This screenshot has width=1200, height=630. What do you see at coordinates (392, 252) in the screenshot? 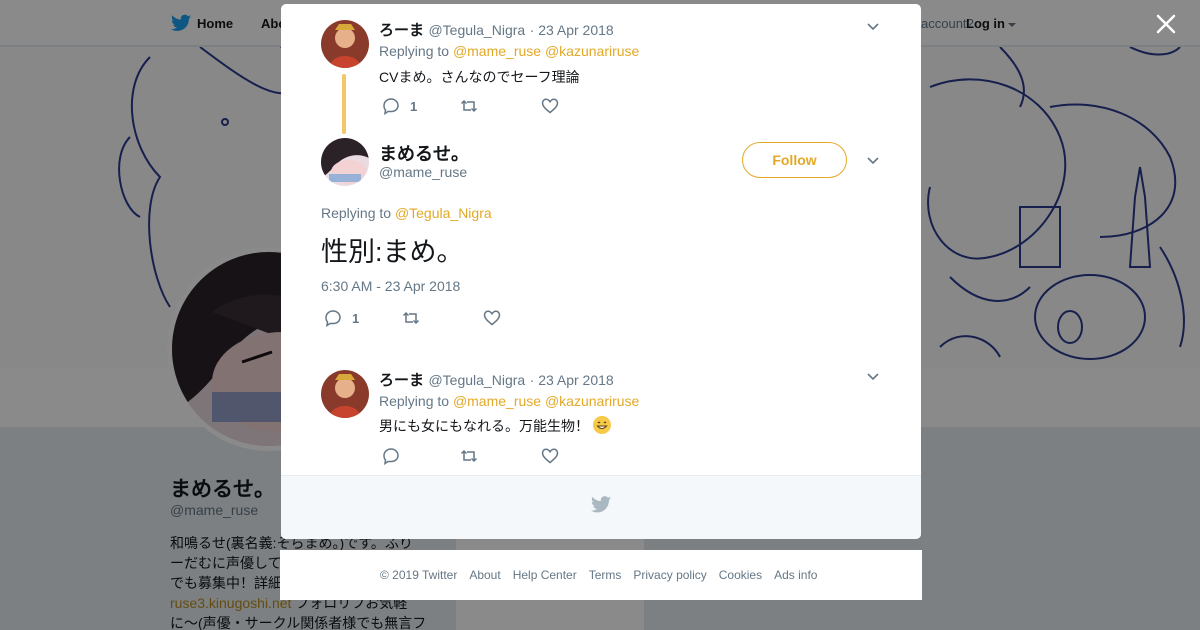
I see `main-tweet-text: 性別:まめ。` at bounding box center [392, 252].